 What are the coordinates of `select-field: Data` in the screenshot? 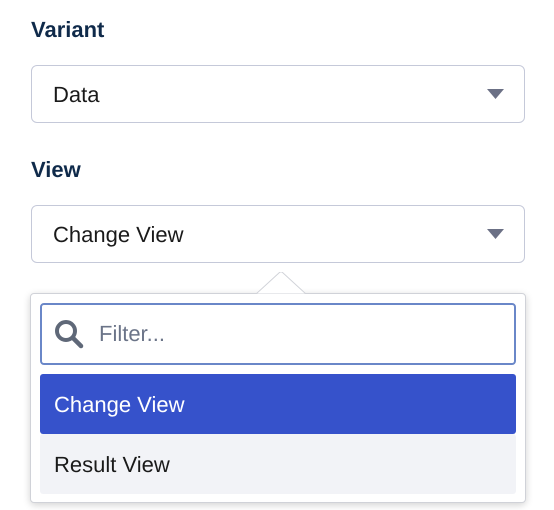 It's located at (278, 94).